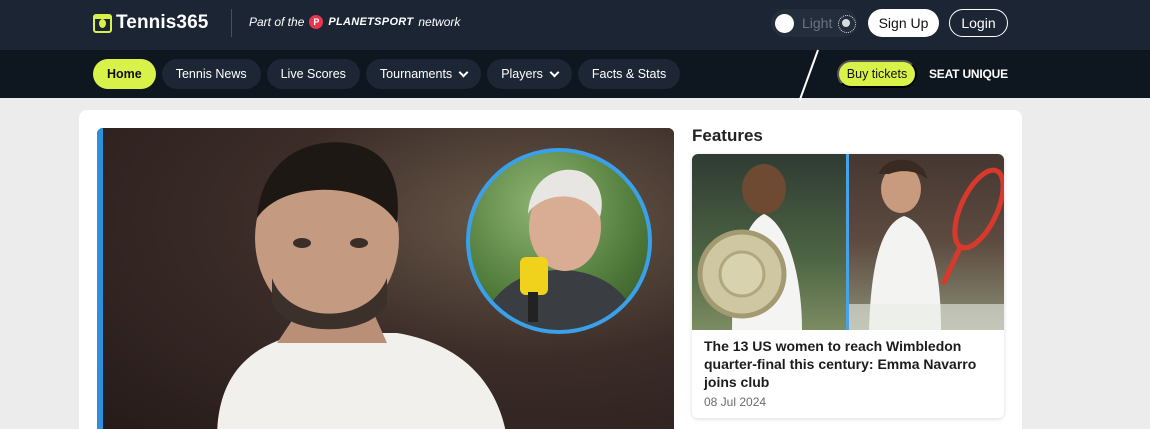  Describe the element at coordinates (749, 247) in the screenshot. I see `trophy-player-illustration` at that location.